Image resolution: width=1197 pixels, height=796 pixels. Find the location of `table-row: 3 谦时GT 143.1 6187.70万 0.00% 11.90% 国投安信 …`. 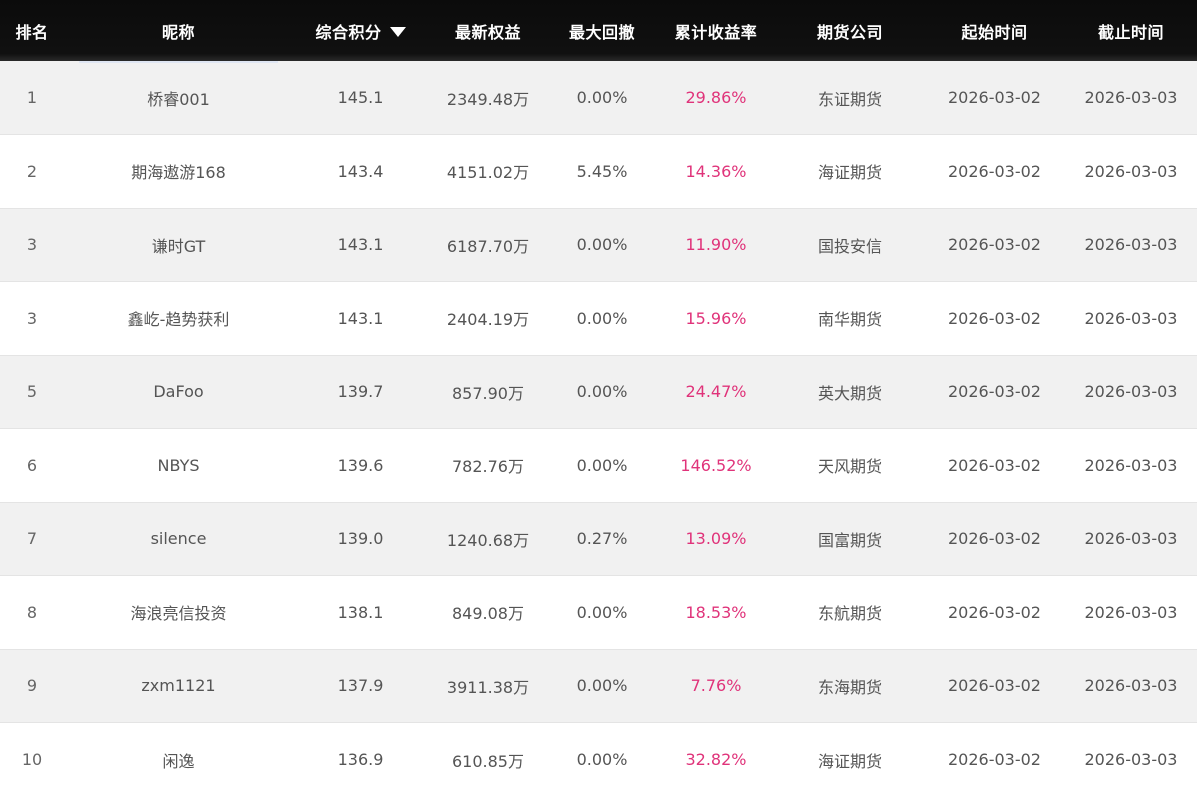

table-row: 3 谦时GT 143.1 6187.70万 0.00% 11.90% 国投安信 … is located at coordinates (598, 245).